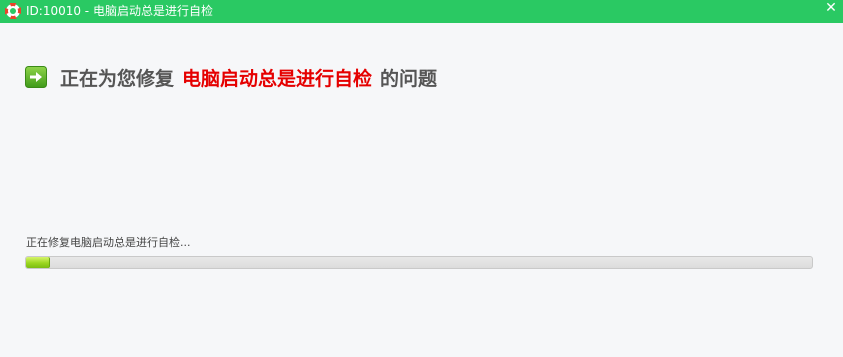  Describe the element at coordinates (119, 11) in the screenshot. I see `window-title: ID:10010 - 电脑启动总是进行自检` at that location.